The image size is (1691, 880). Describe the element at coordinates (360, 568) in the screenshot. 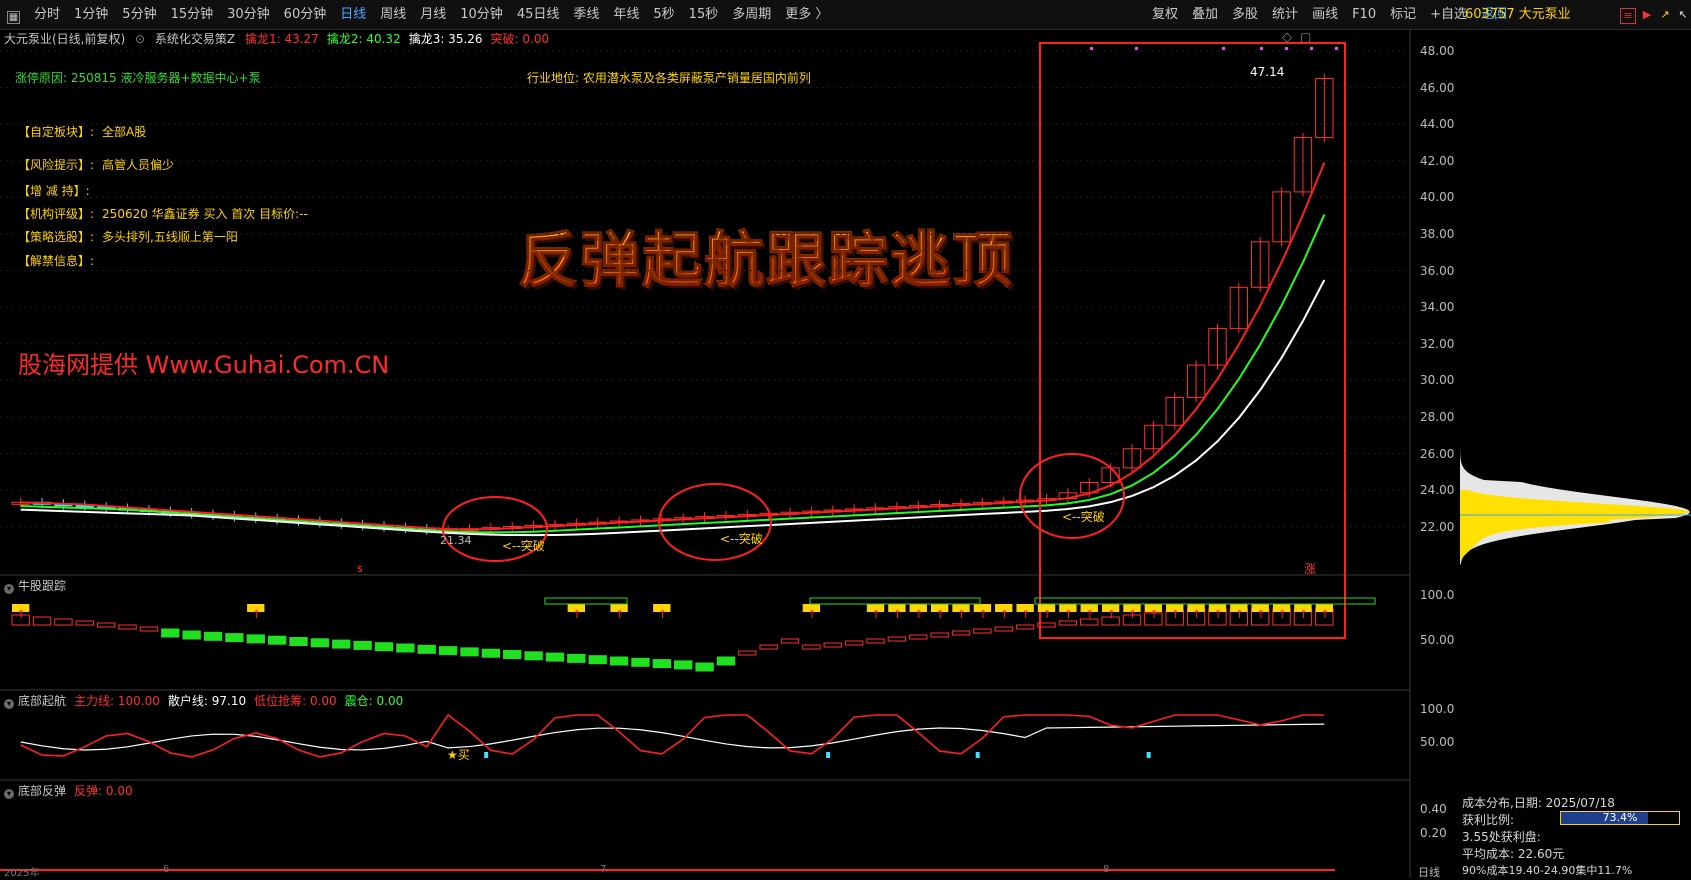

I see `s-marker: s` at that location.